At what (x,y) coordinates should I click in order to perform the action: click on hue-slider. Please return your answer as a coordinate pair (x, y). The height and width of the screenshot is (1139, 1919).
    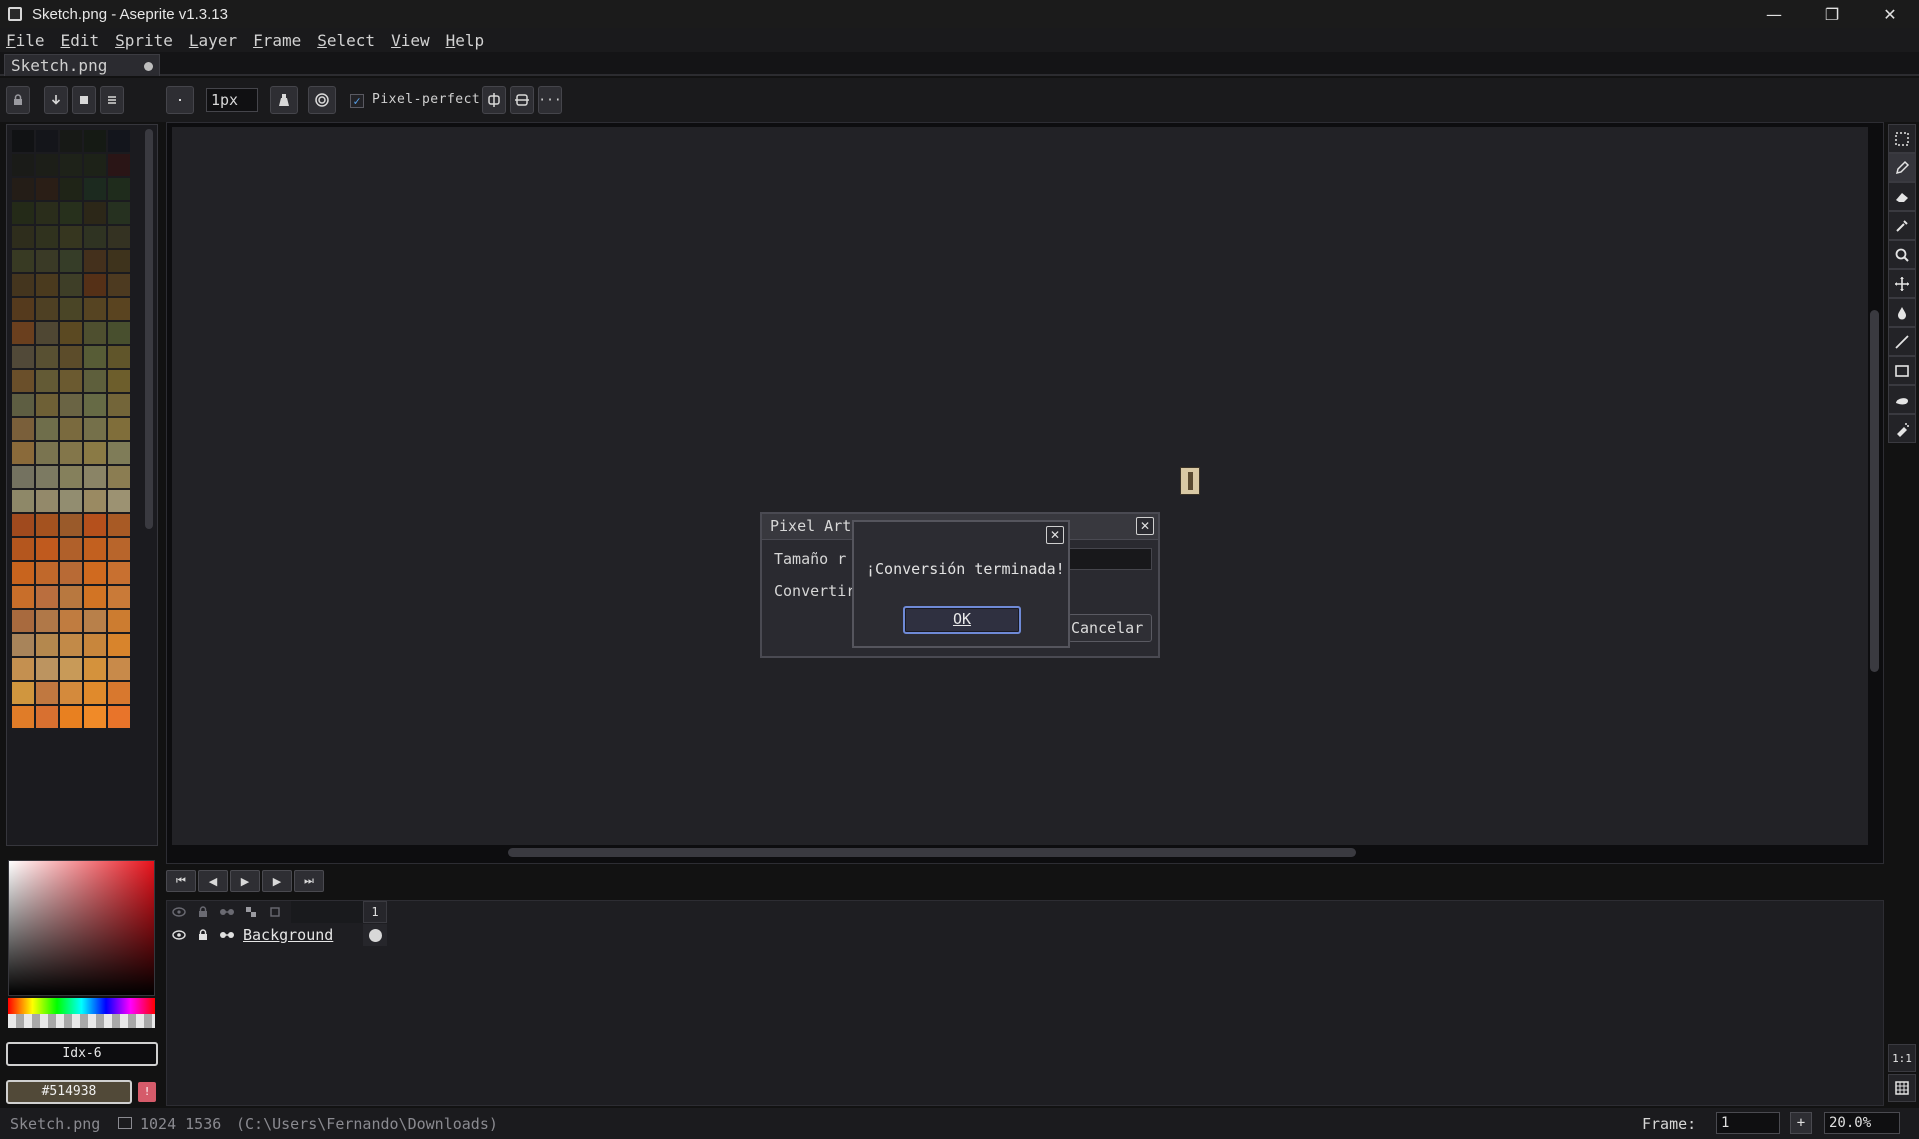
    Looking at the image, I should click on (81, 1006).